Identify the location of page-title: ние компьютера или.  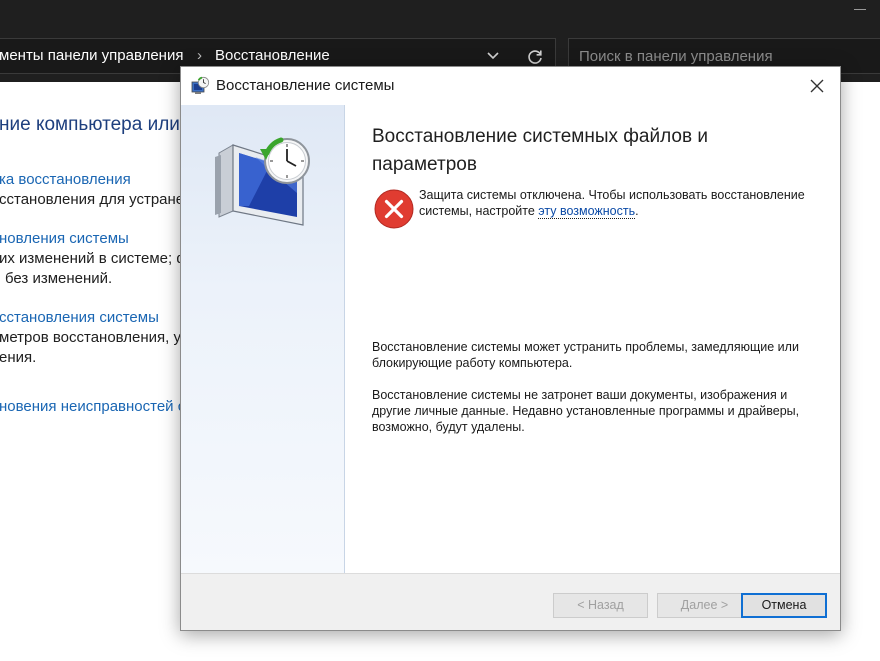
(90, 124).